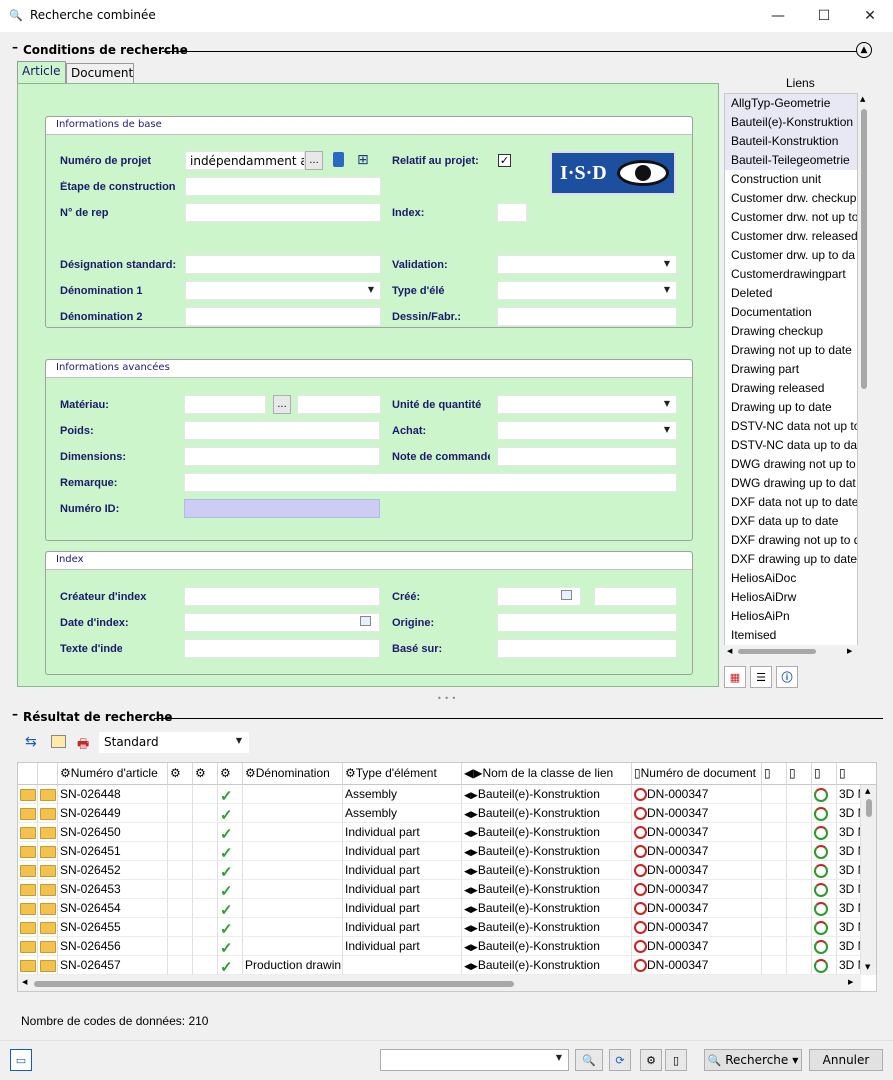 The width and height of the screenshot is (893, 1080). I want to click on liens-item: Customer drw. up to da, so click(791, 255).